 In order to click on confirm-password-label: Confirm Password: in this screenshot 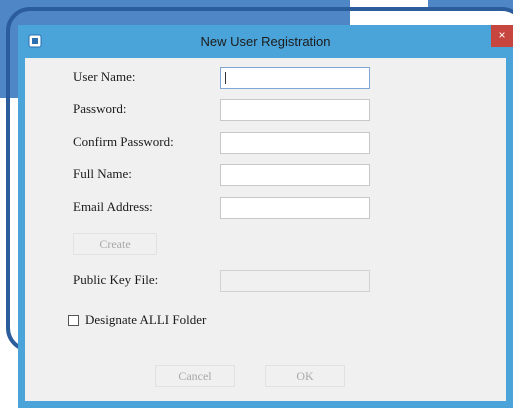, I will do `click(123, 141)`.